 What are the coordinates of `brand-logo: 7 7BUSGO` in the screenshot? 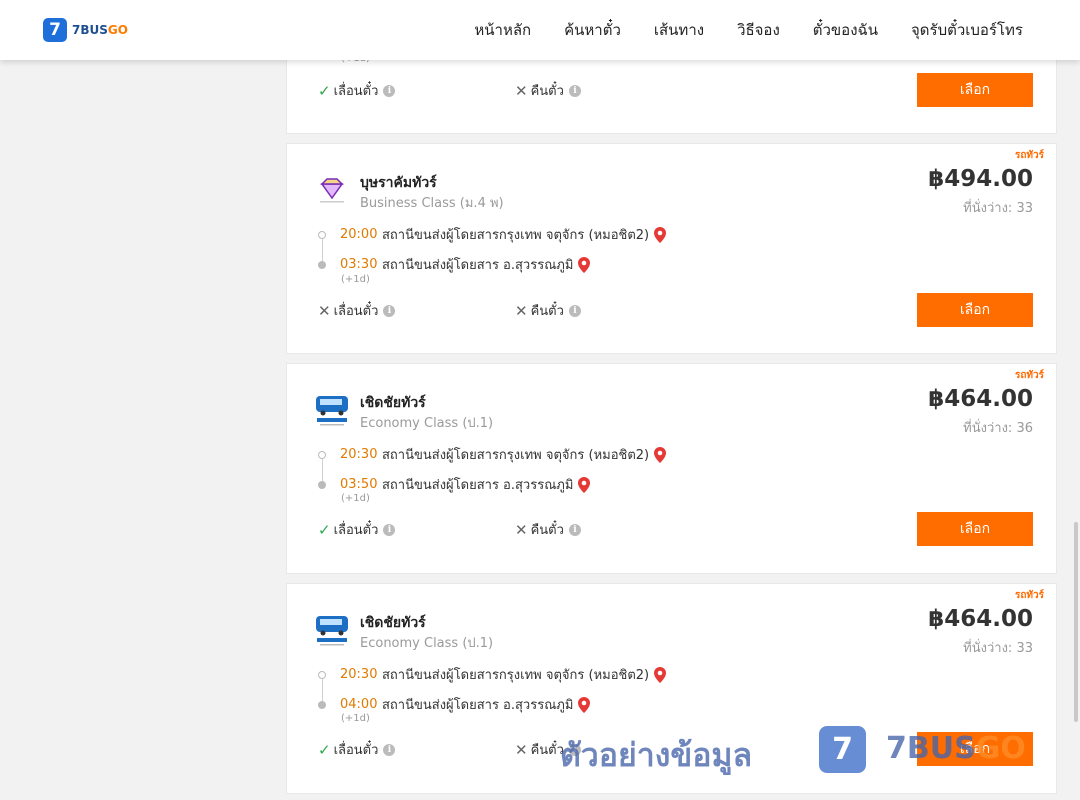 It's located at (85, 30).